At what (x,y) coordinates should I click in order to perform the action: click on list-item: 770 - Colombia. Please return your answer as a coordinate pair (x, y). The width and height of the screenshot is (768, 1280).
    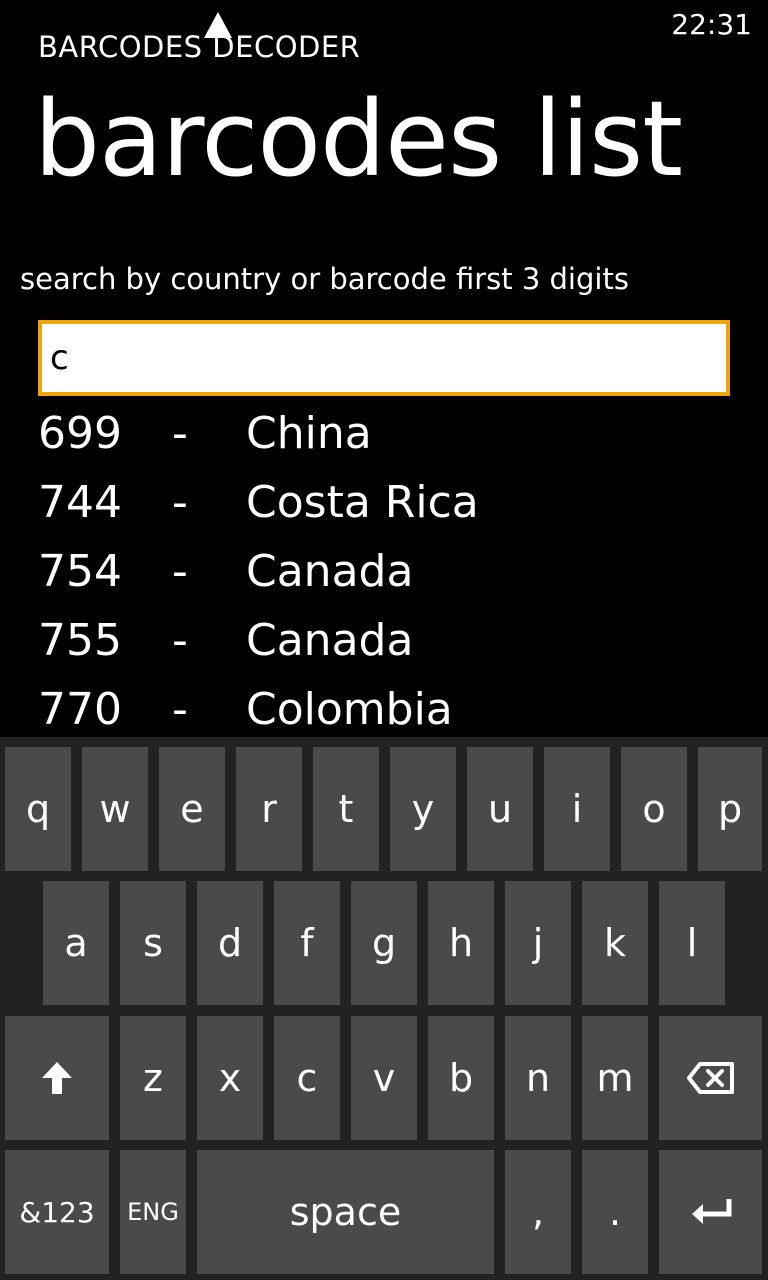
    Looking at the image, I should click on (384, 710).